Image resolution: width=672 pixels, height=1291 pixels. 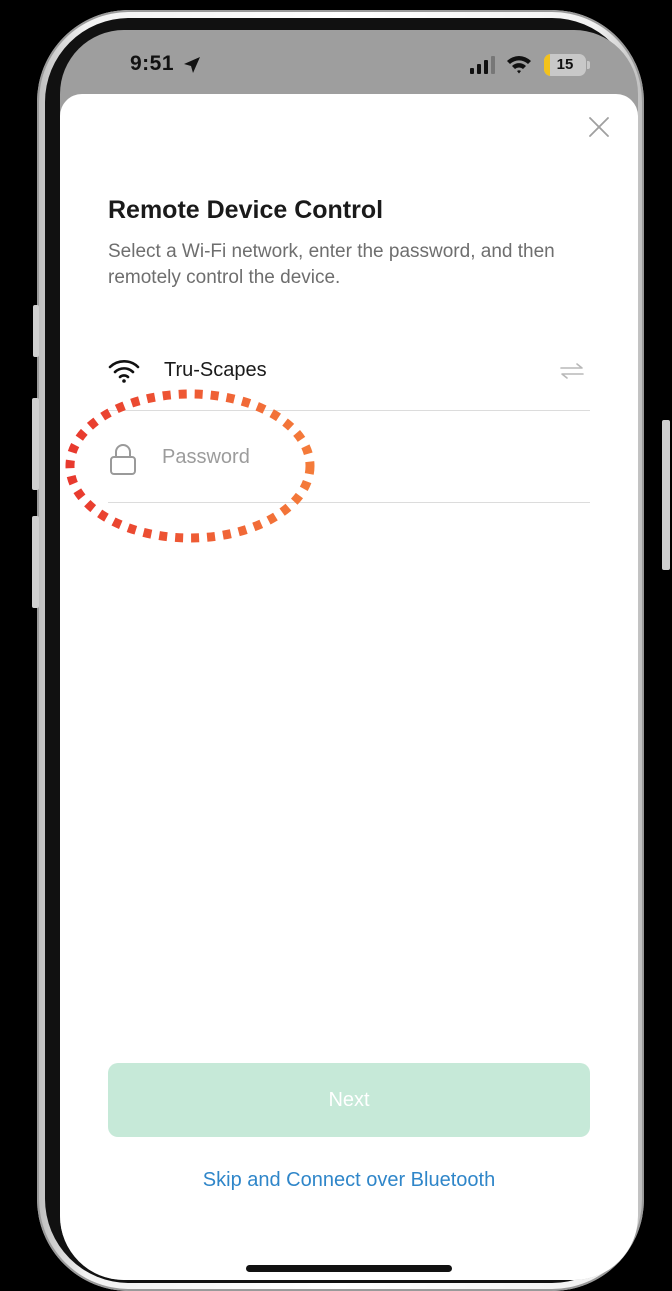 What do you see at coordinates (349, 1180) in the screenshot?
I see `skip-bluetooth-link: Skip and Connect over Bluetooth` at bounding box center [349, 1180].